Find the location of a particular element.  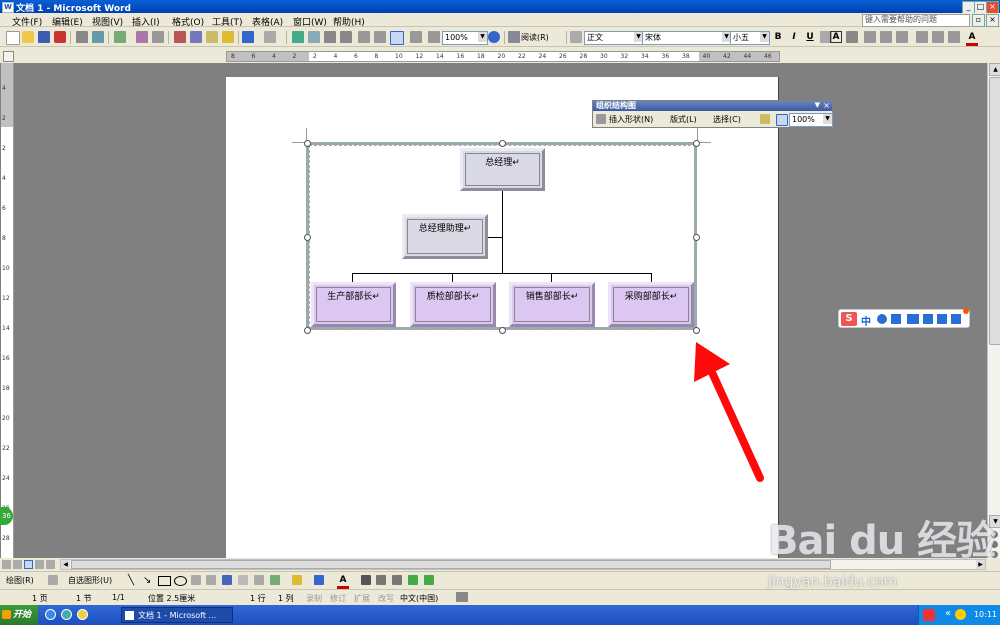

menu-file: 文件(F) is located at coordinates (27, 21).